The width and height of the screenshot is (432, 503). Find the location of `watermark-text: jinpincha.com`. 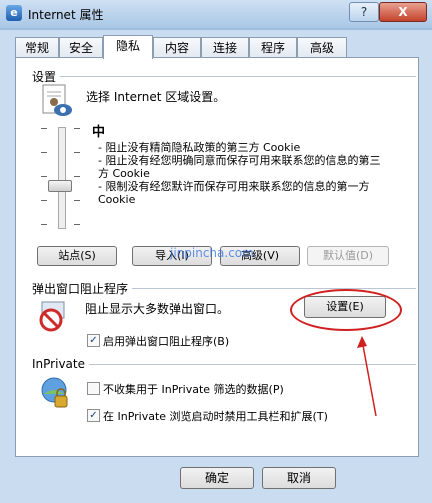

watermark-text: jinpincha.com is located at coordinates (212, 253).